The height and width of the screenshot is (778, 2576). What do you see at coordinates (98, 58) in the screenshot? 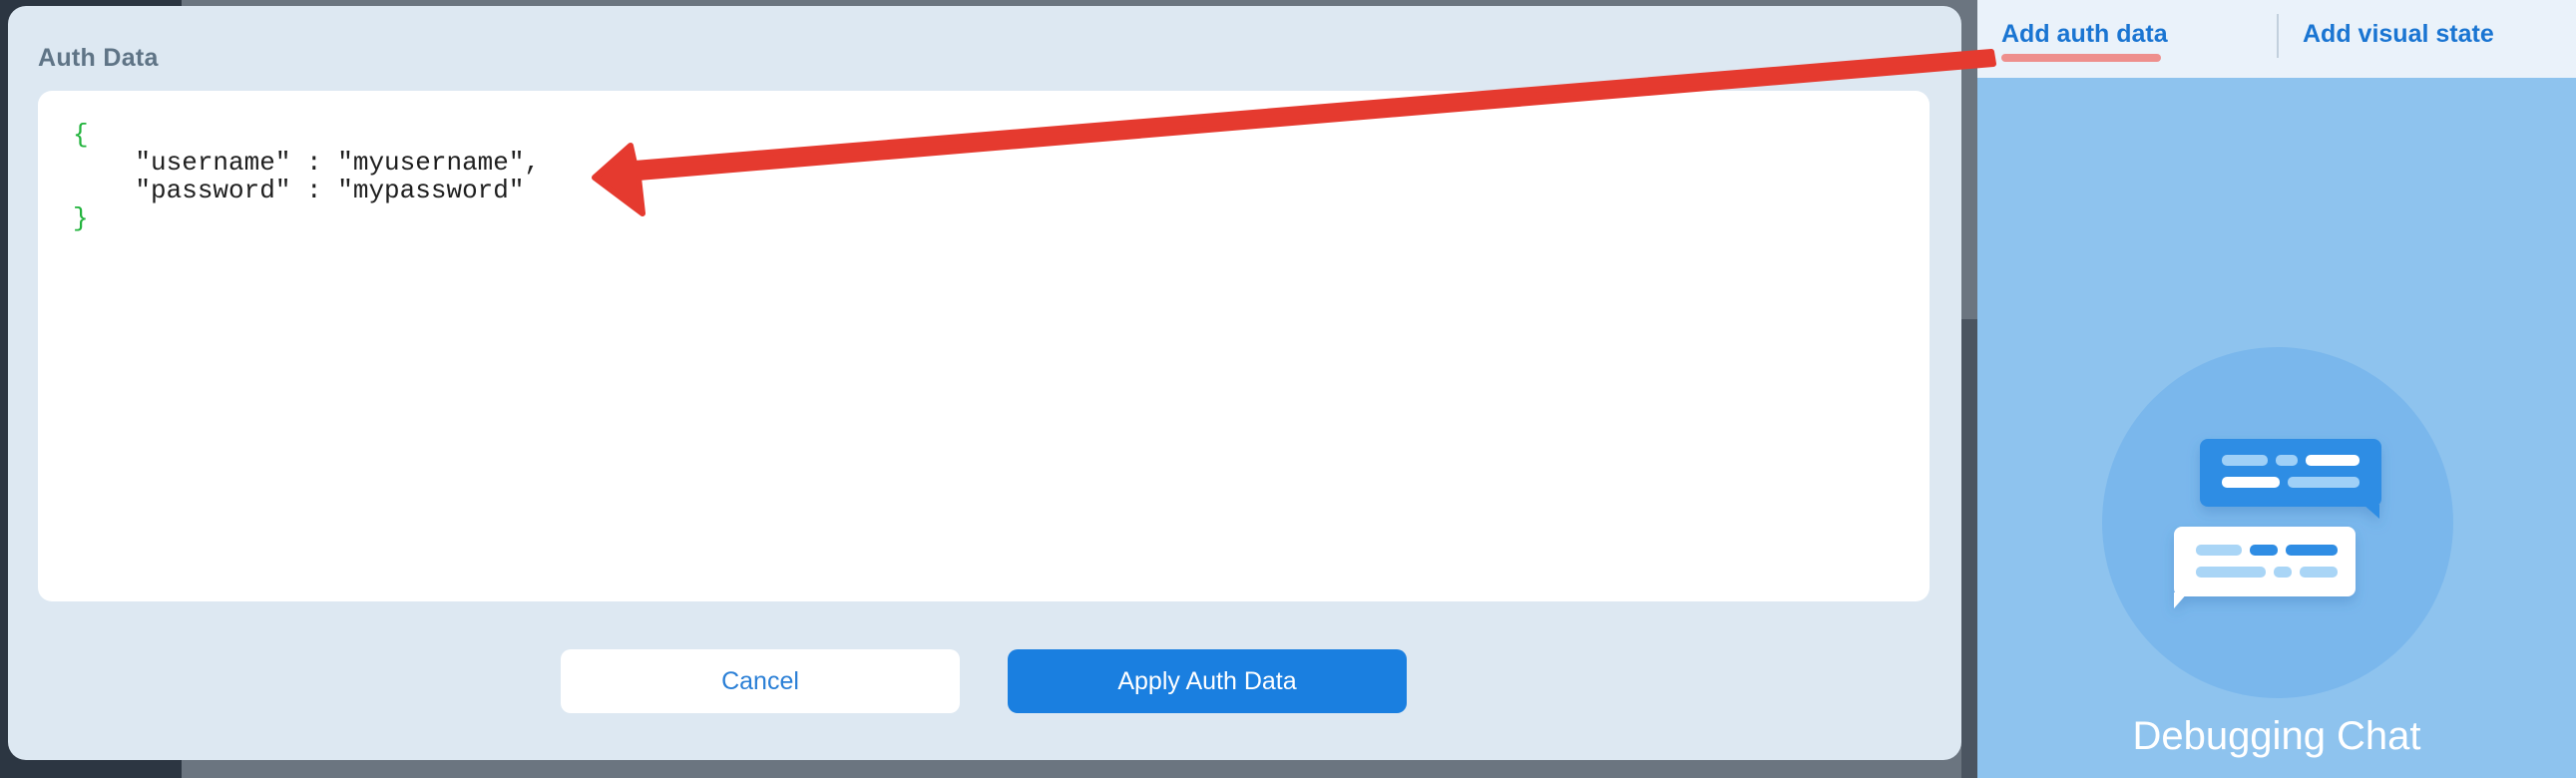
I see `modal-title: Auth Data` at bounding box center [98, 58].